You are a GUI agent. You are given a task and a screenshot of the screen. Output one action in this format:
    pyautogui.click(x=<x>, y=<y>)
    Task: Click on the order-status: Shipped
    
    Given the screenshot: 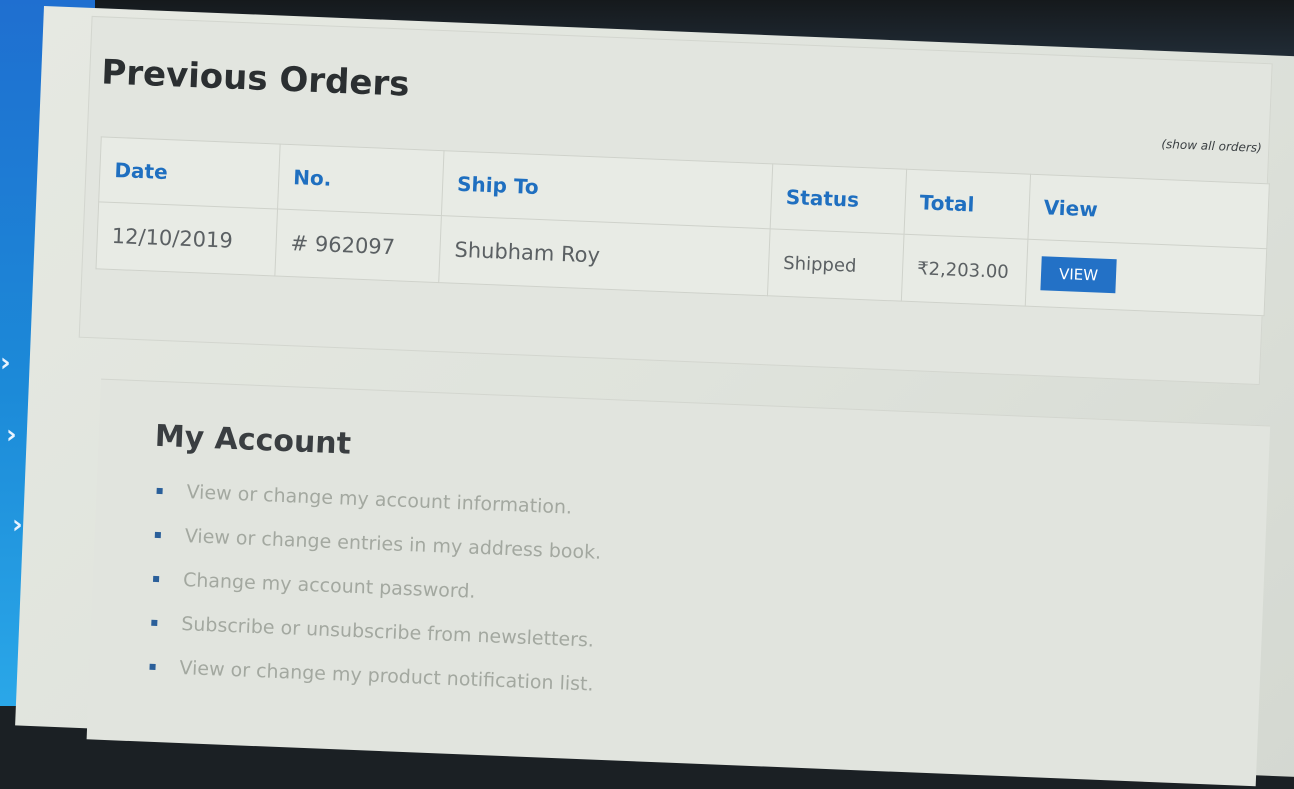 What is the action you would take?
    pyautogui.click(x=836, y=265)
    